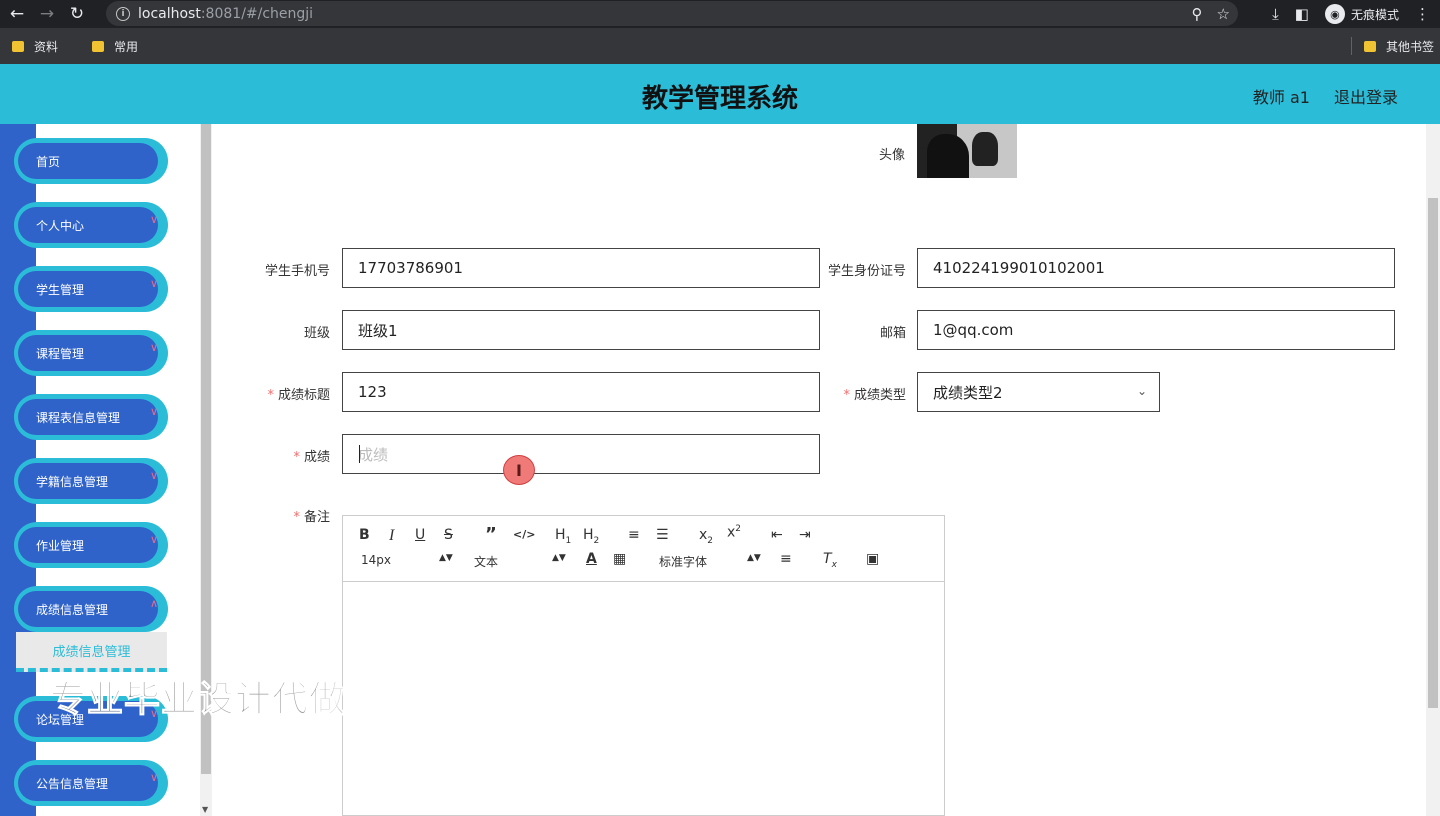 The height and width of the screenshot is (816, 1440). What do you see at coordinates (520, 561) in the screenshot?
I see `paragraph-select: 文本 ▲▼` at bounding box center [520, 561].